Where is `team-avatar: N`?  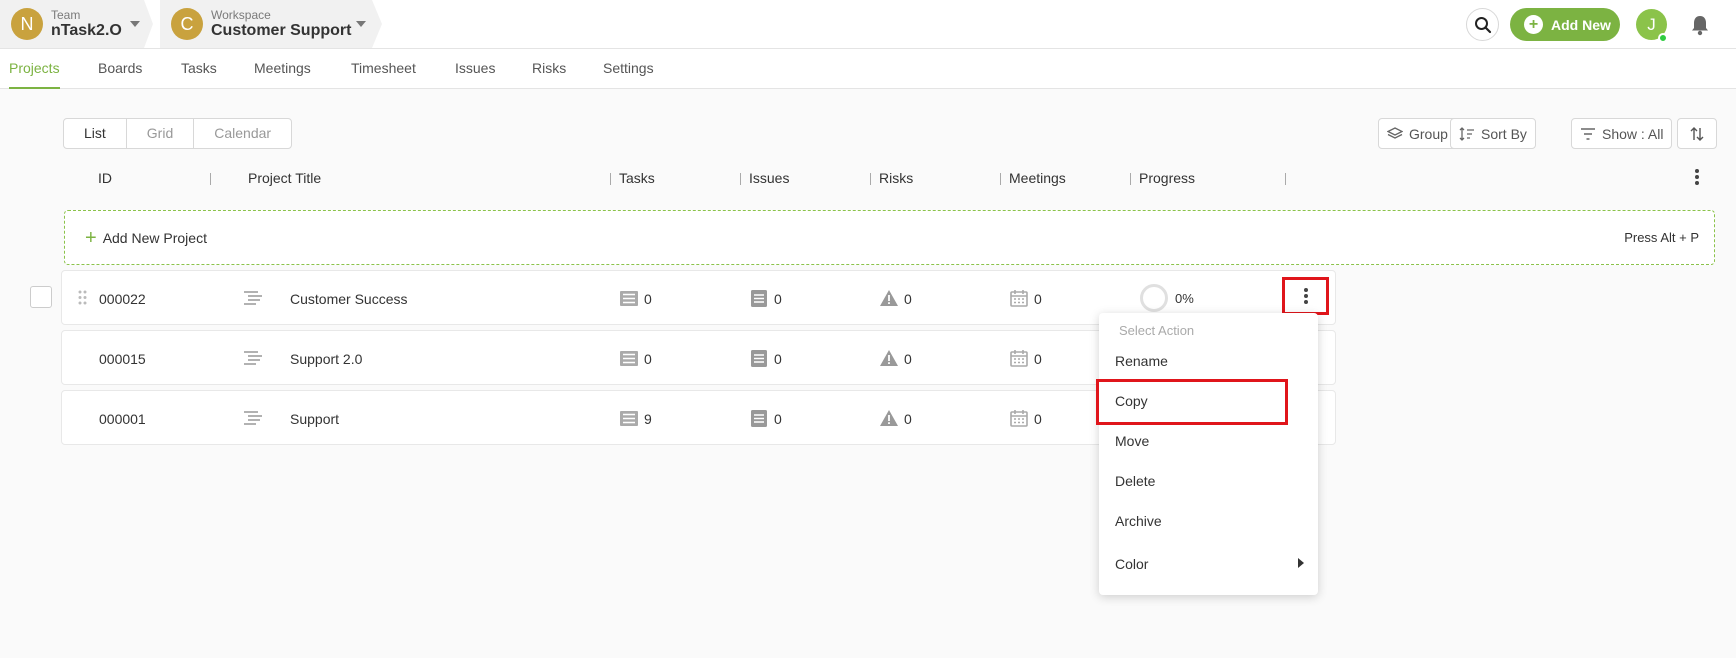 team-avatar: N is located at coordinates (27, 24).